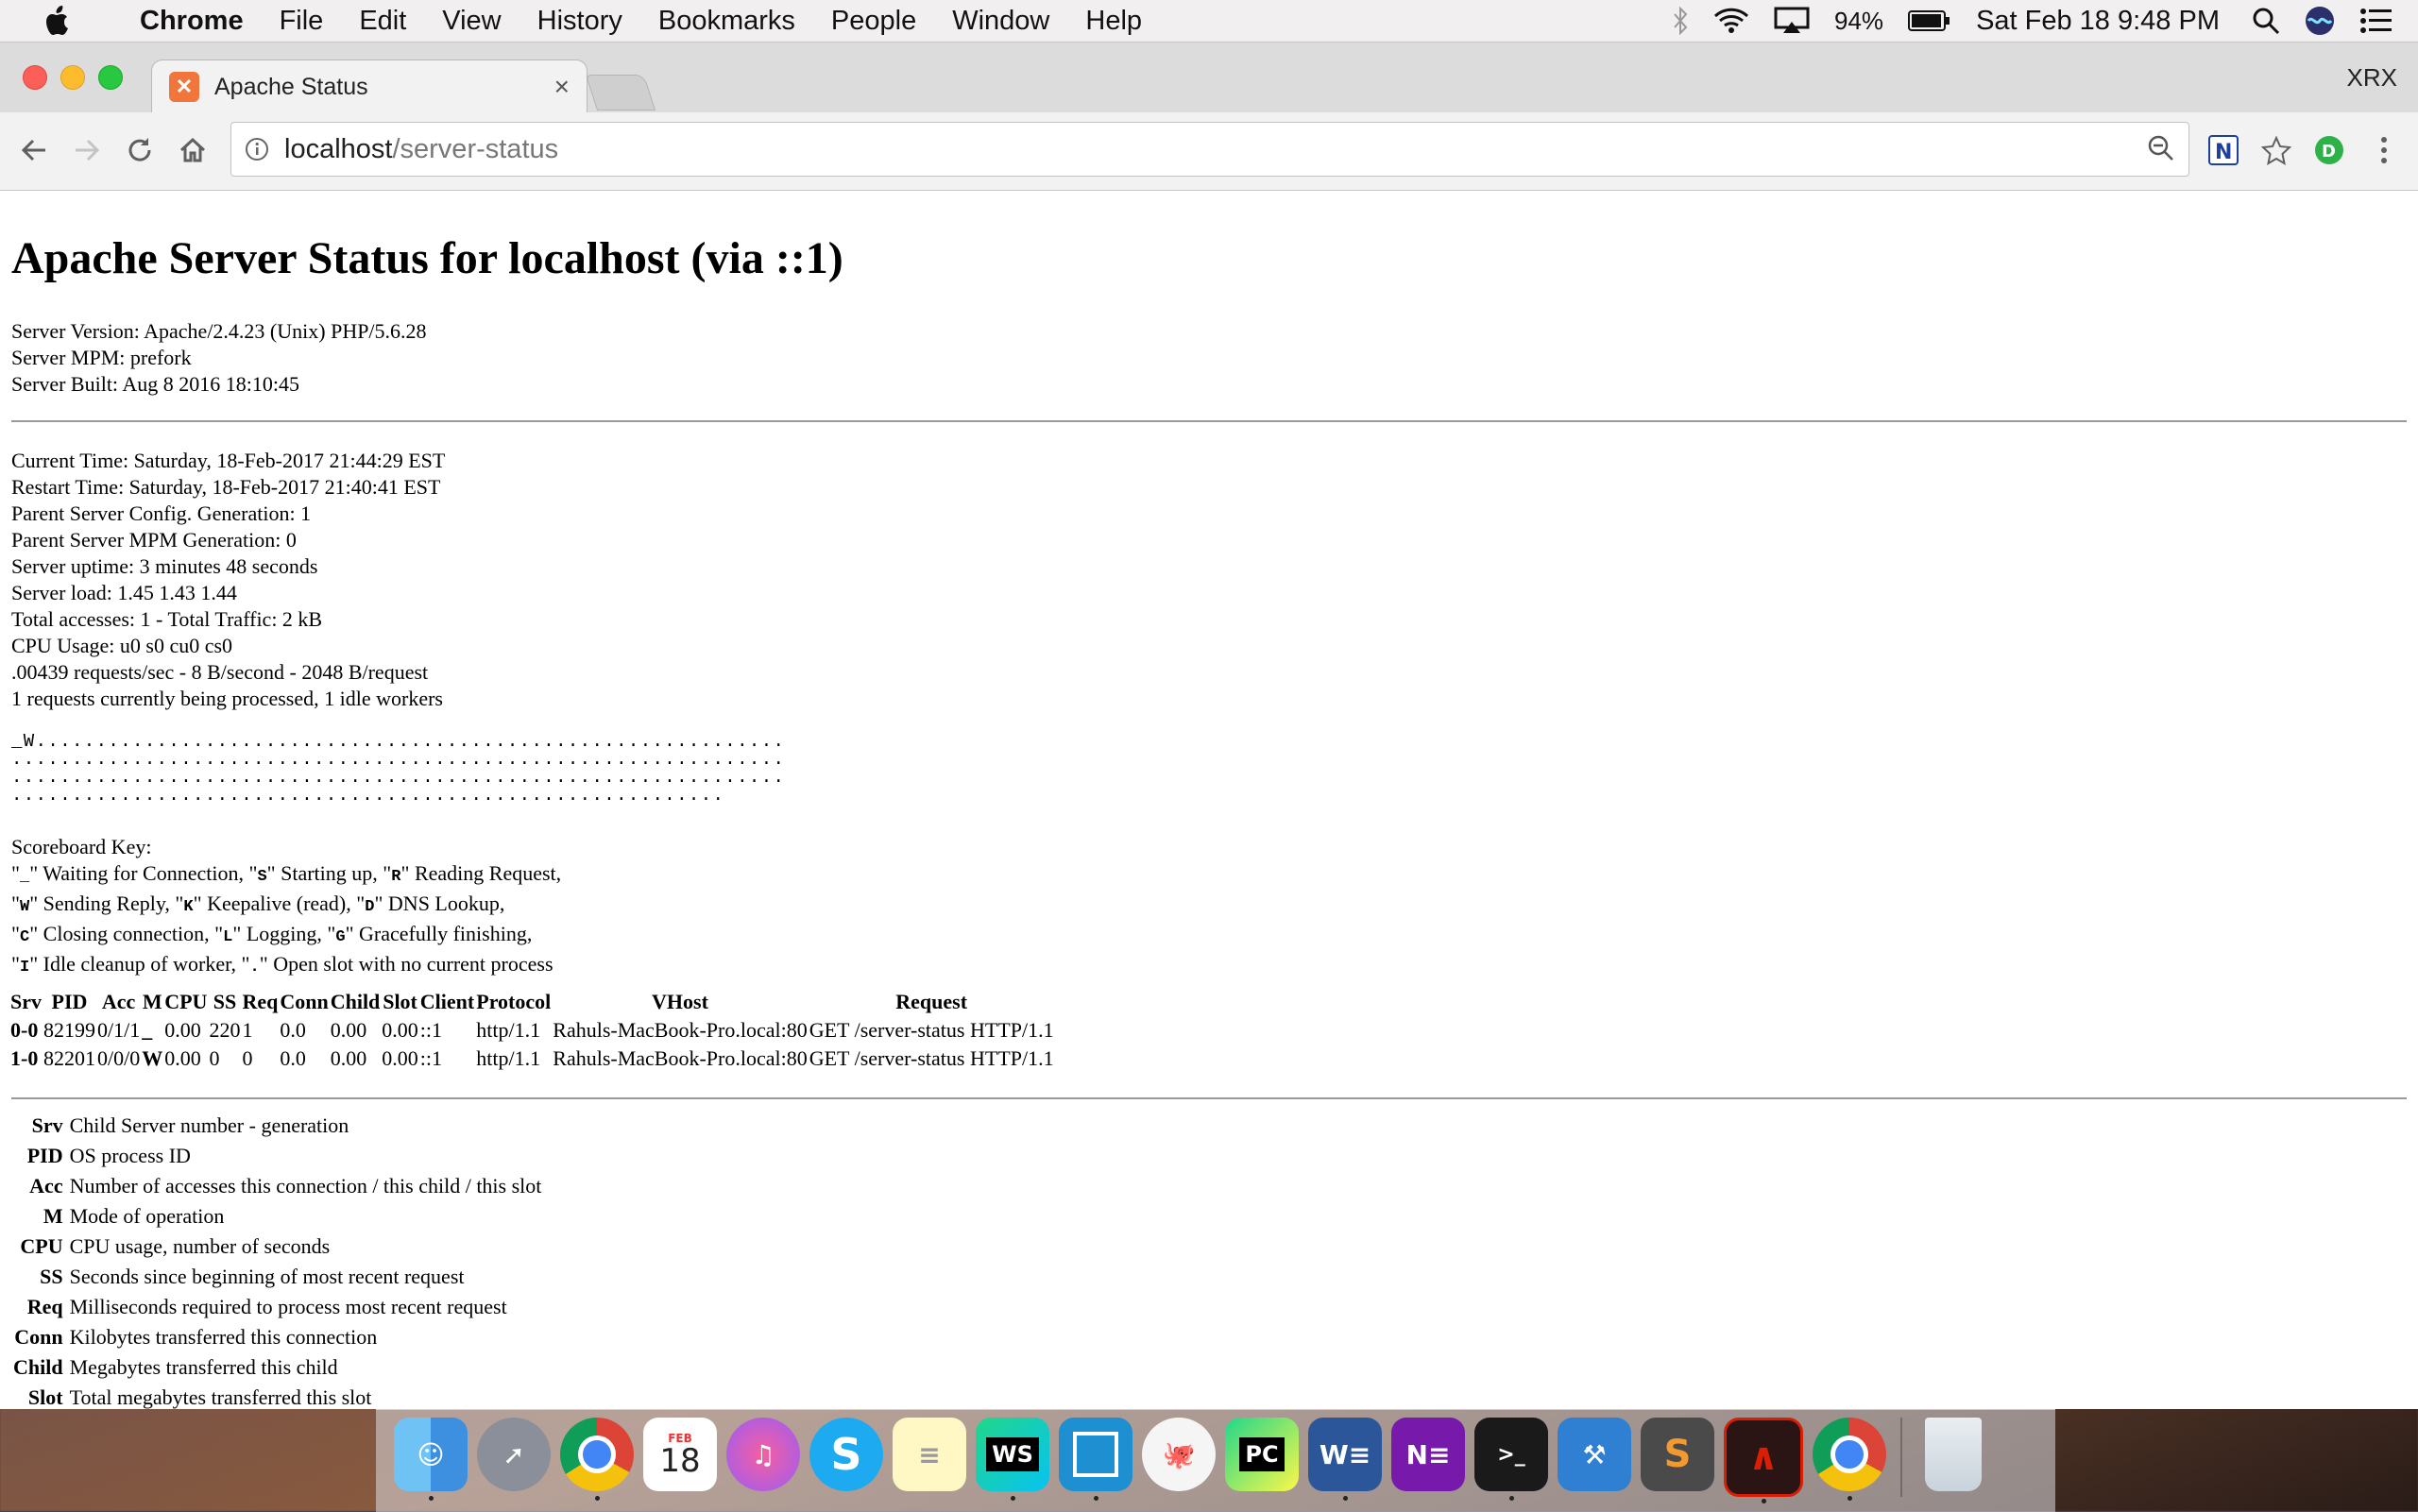  Describe the element at coordinates (119, 1001) in the screenshot. I see `column-header: Acc` at that location.